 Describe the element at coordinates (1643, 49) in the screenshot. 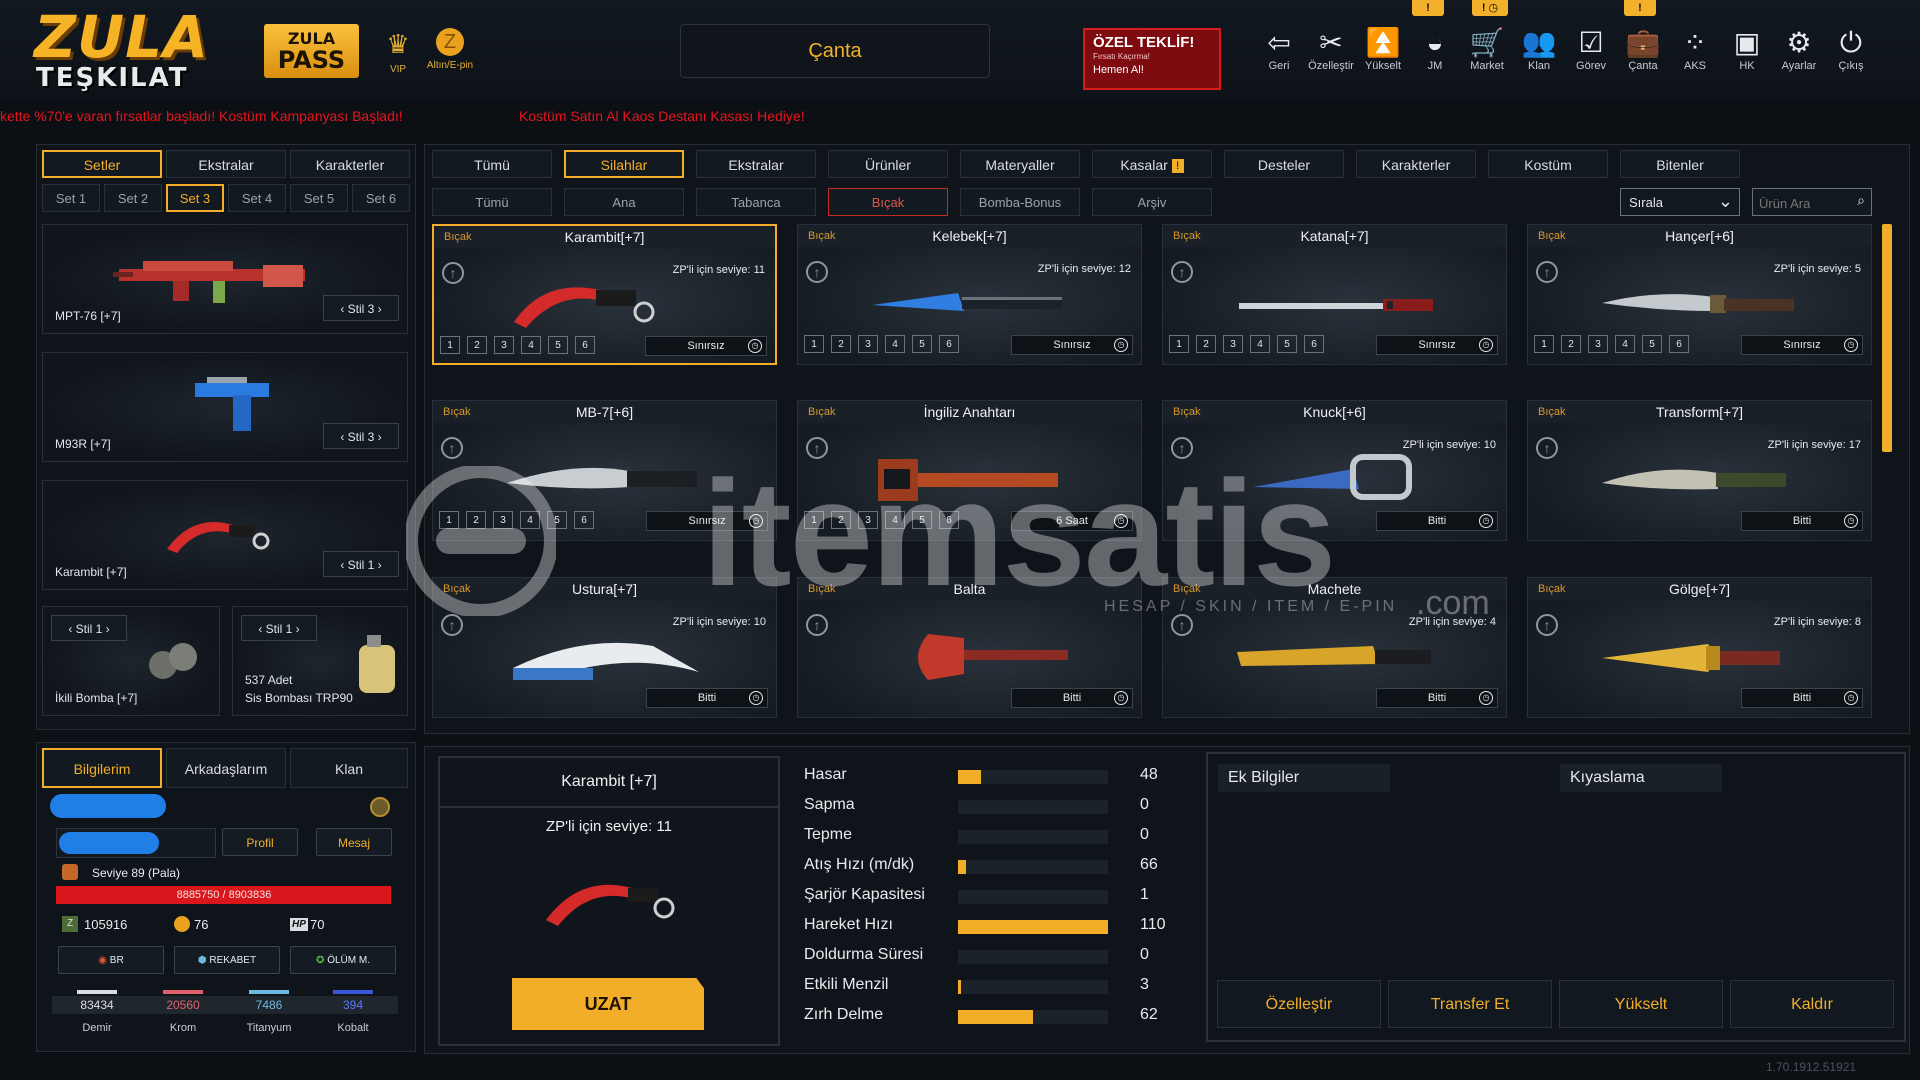

I see `nav-bag: 💼 Çanta` at that location.